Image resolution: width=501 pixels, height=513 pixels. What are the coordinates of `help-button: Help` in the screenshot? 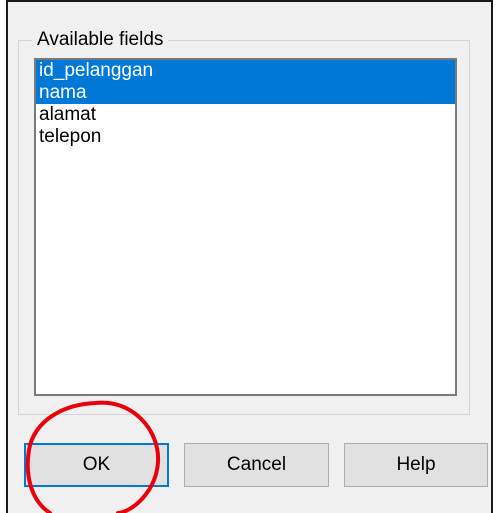 It's located at (416, 465).